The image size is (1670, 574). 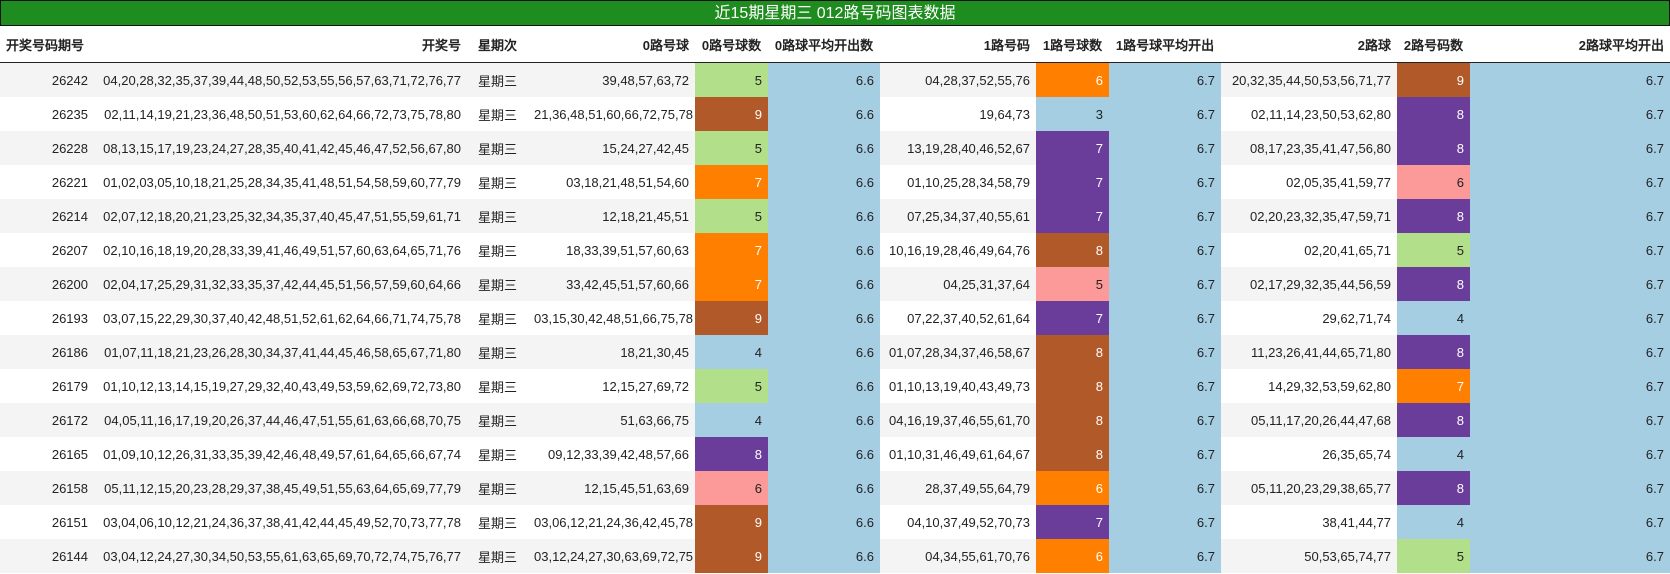 What do you see at coordinates (611, 522) in the screenshot?
I see `cell-route0-balls: 03,06,12,21,24,36,42,45,78` at bounding box center [611, 522].